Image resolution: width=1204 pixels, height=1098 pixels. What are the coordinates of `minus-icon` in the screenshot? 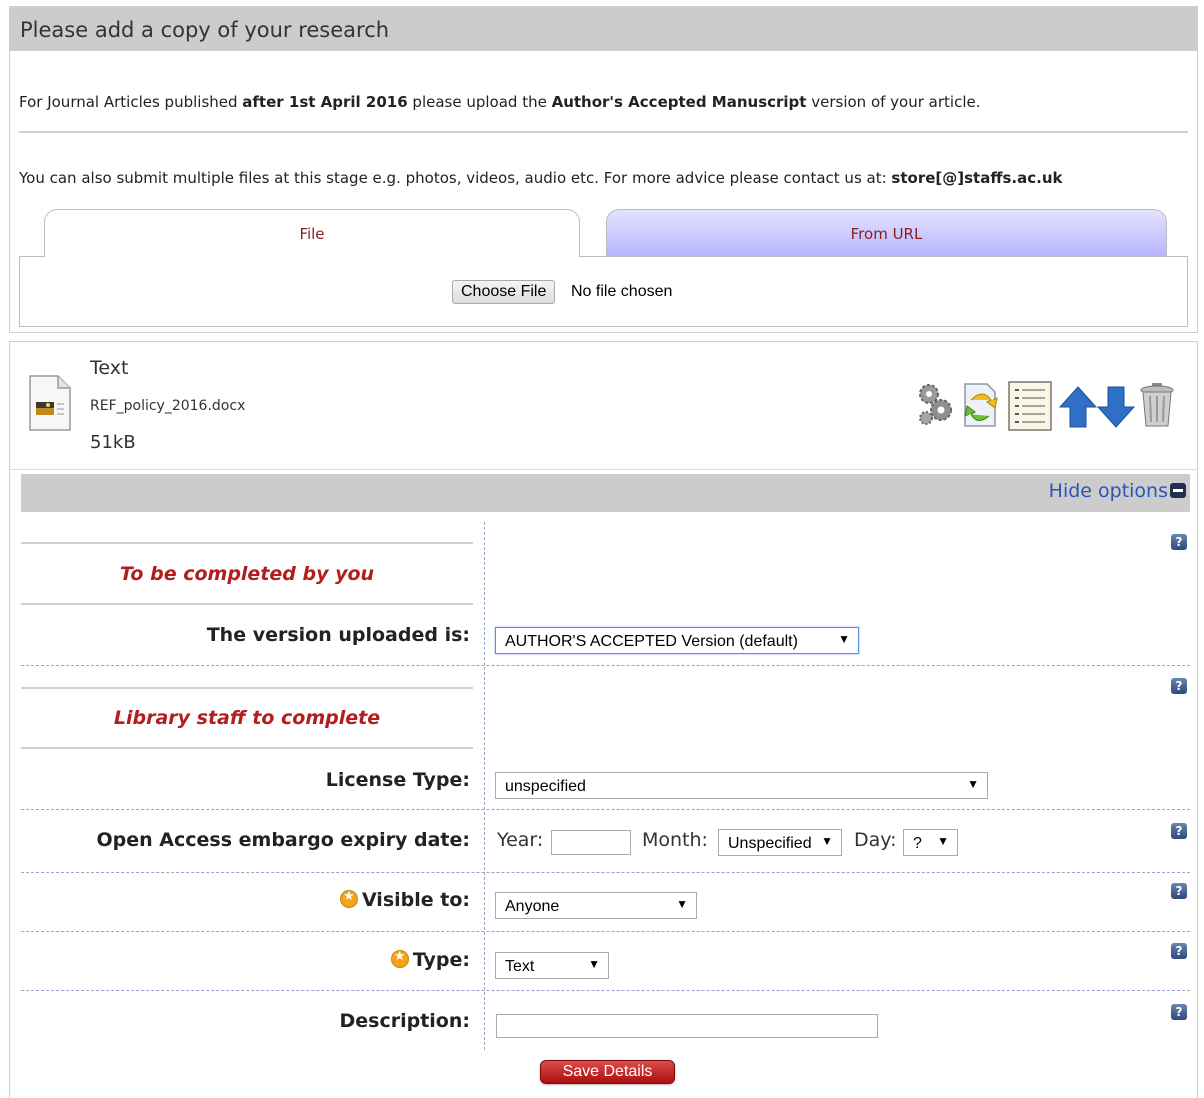 It's located at (1178, 490).